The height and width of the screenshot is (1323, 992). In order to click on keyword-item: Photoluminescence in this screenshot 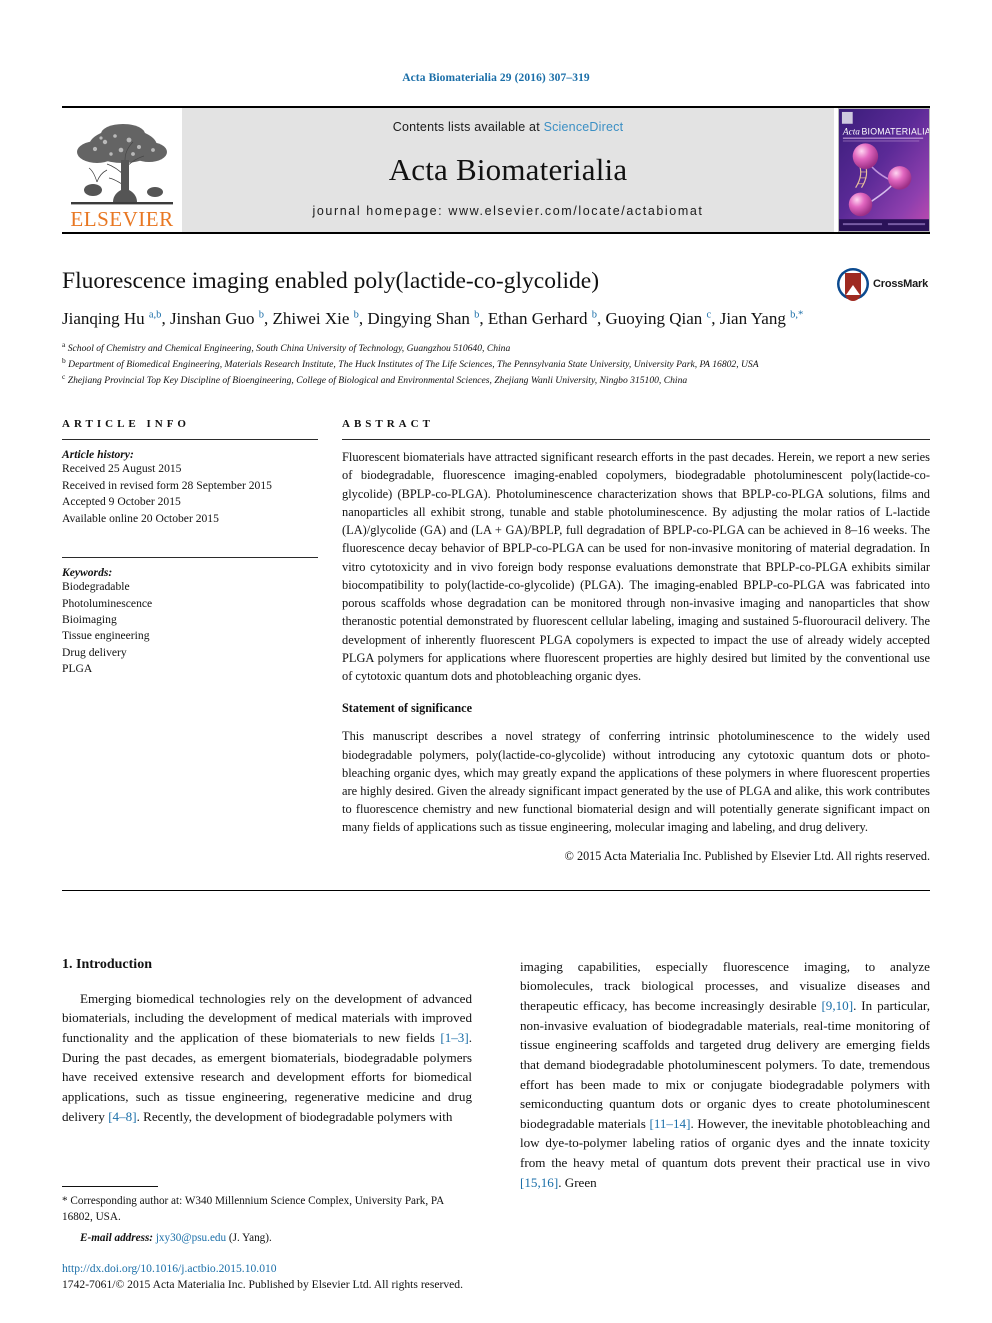, I will do `click(107, 603)`.